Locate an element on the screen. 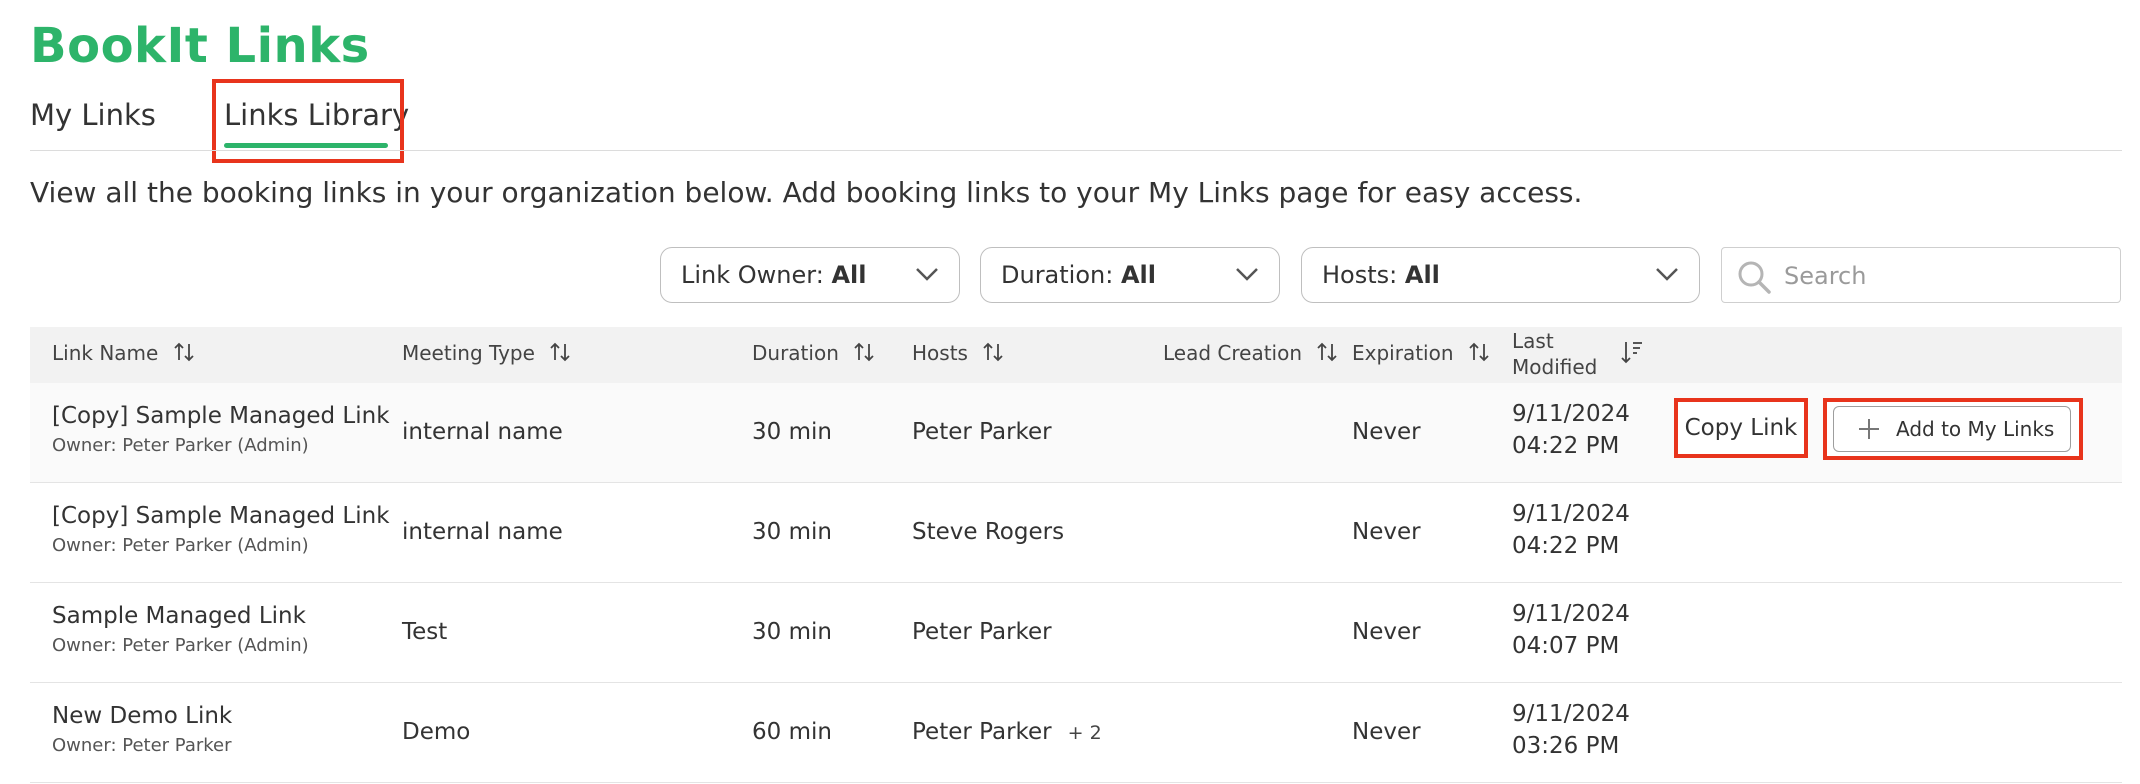 The height and width of the screenshot is (784, 2140). add-to-my-links-button: Add to My Links is located at coordinates (1952, 429).